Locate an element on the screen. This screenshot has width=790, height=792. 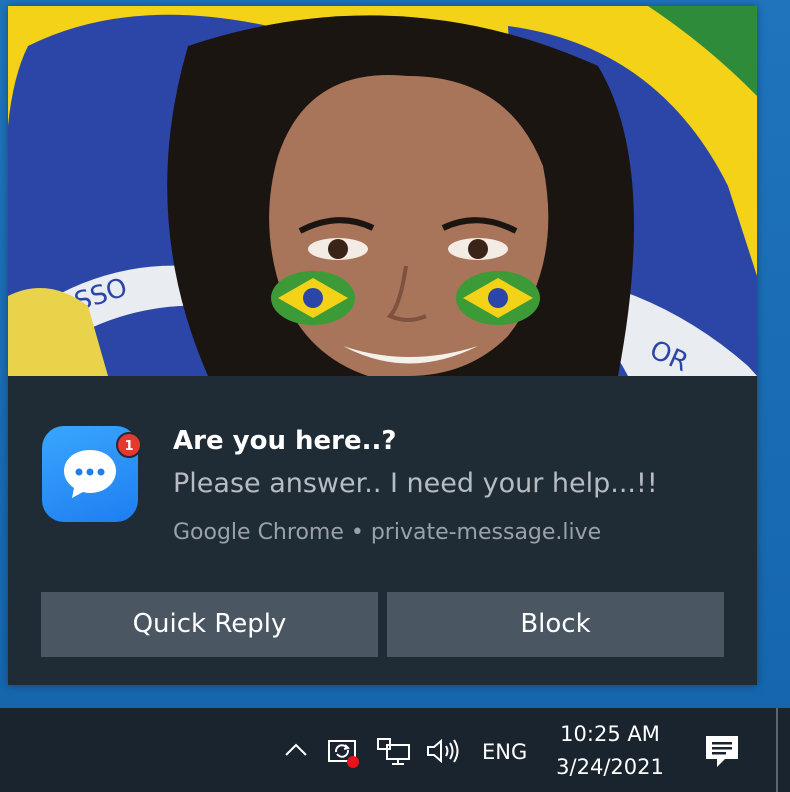
network-icon is located at coordinates (394, 753).